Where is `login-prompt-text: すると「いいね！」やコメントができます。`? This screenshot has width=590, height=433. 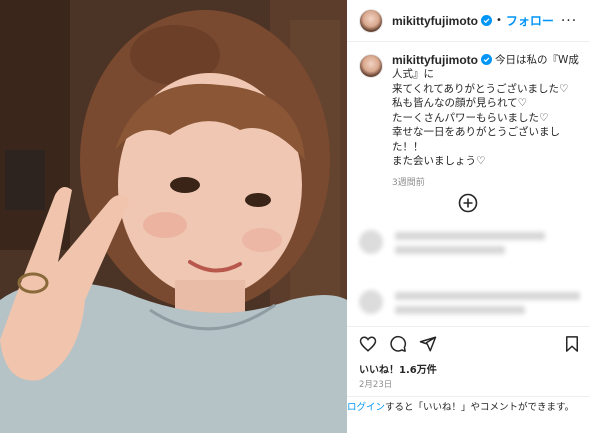
login-prompt-text: すると「いいね！」やコメントができます。 is located at coordinates (480, 407).